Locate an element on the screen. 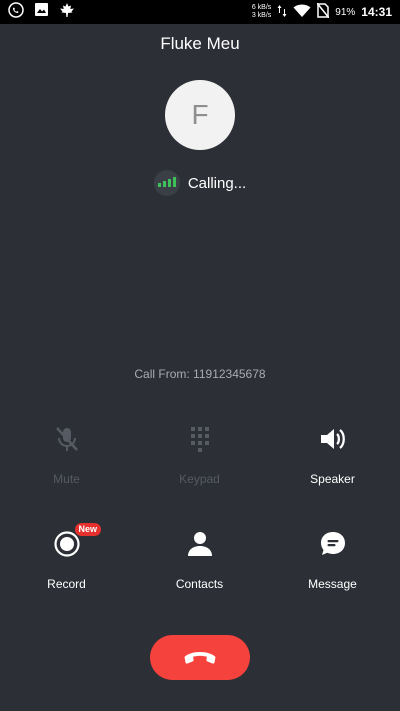  record-button: New Record is located at coordinates (66, 557).